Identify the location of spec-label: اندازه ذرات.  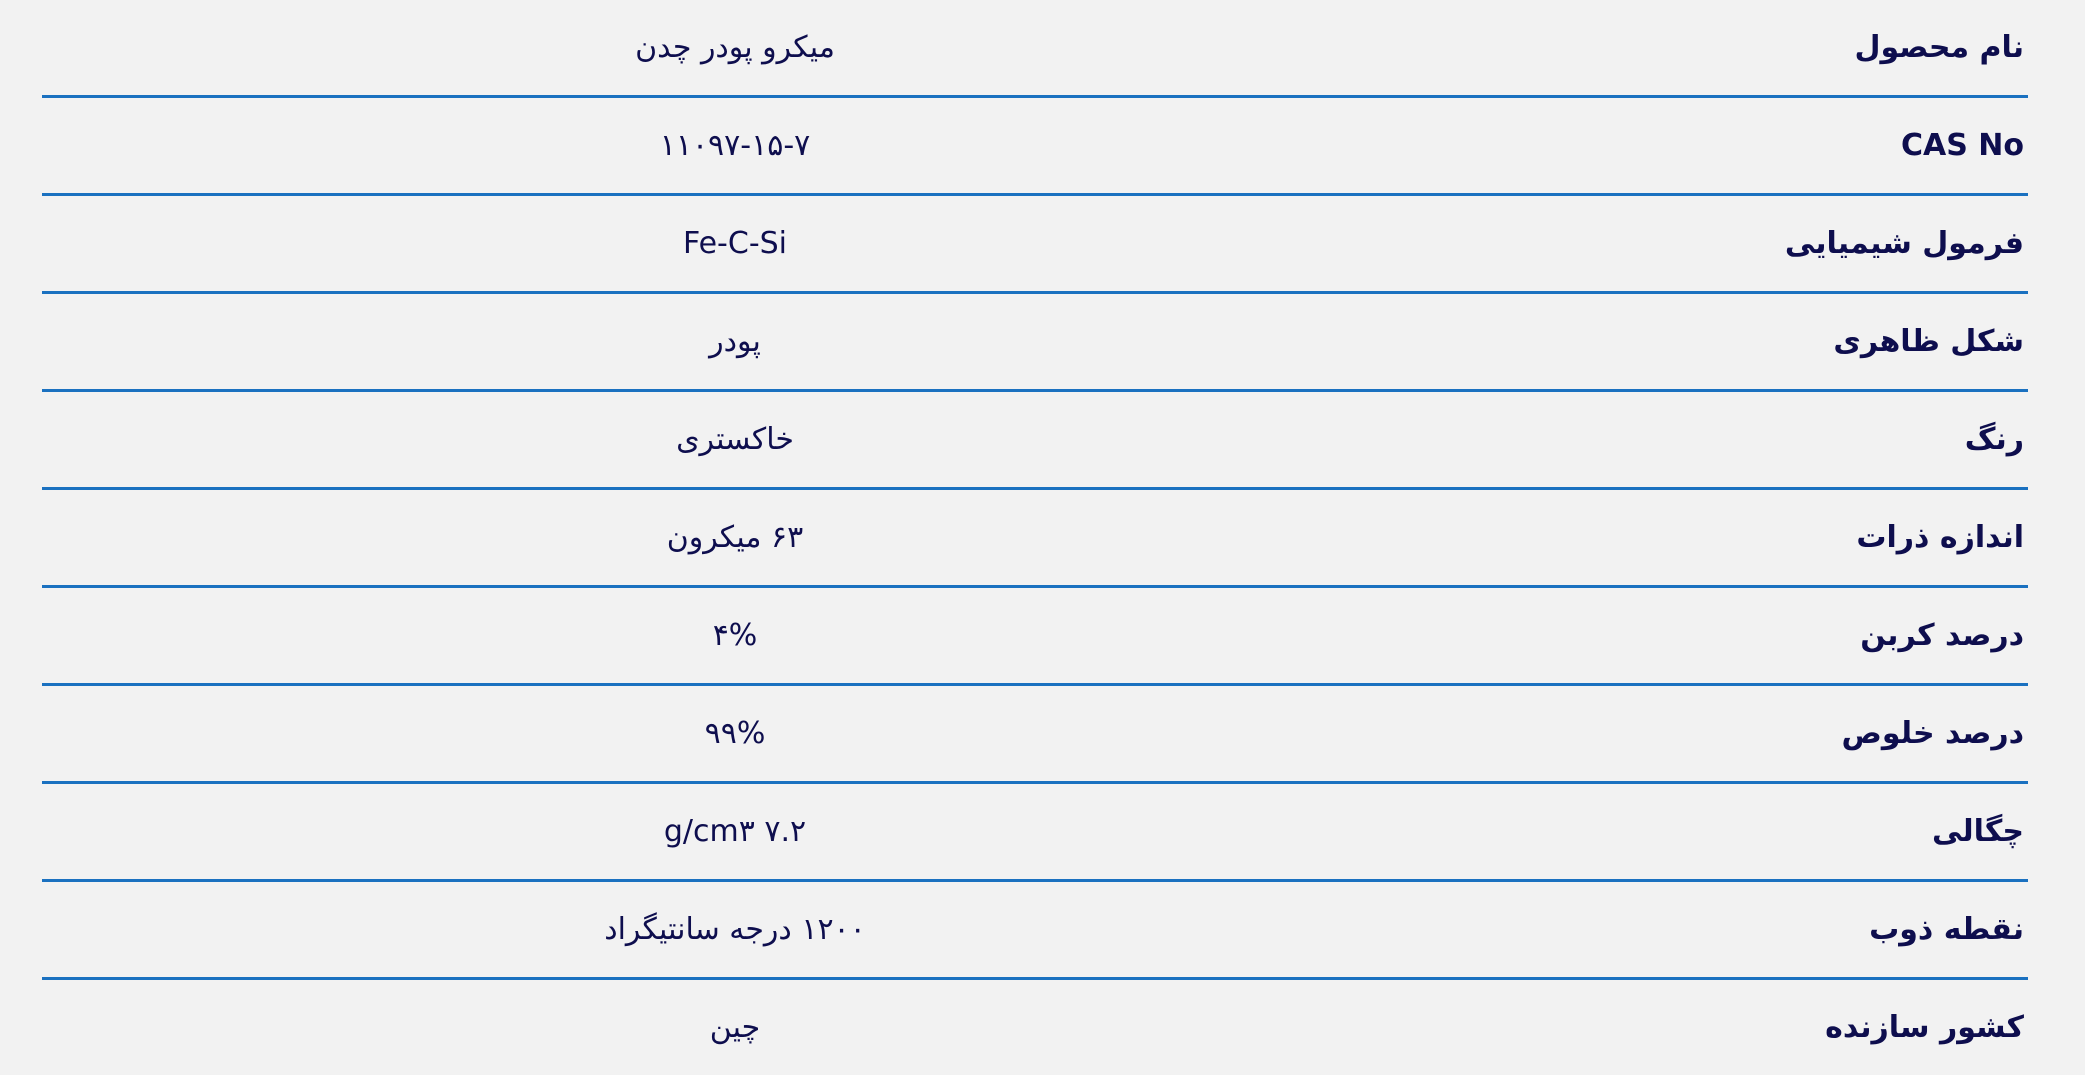
(1940, 537).